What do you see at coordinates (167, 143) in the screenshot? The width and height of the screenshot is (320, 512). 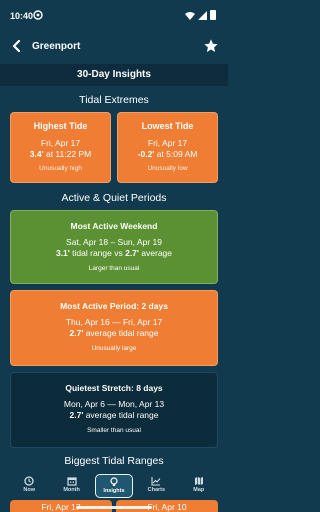 I see `lowest-tide-date: Fri, Apr 17` at bounding box center [167, 143].